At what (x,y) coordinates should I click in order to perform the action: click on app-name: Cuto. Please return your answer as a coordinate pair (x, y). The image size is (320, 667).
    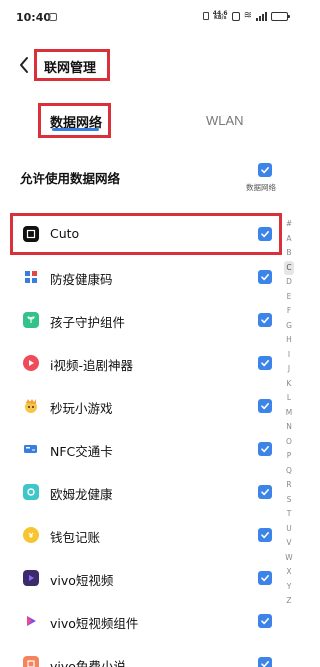
    Looking at the image, I should click on (65, 233).